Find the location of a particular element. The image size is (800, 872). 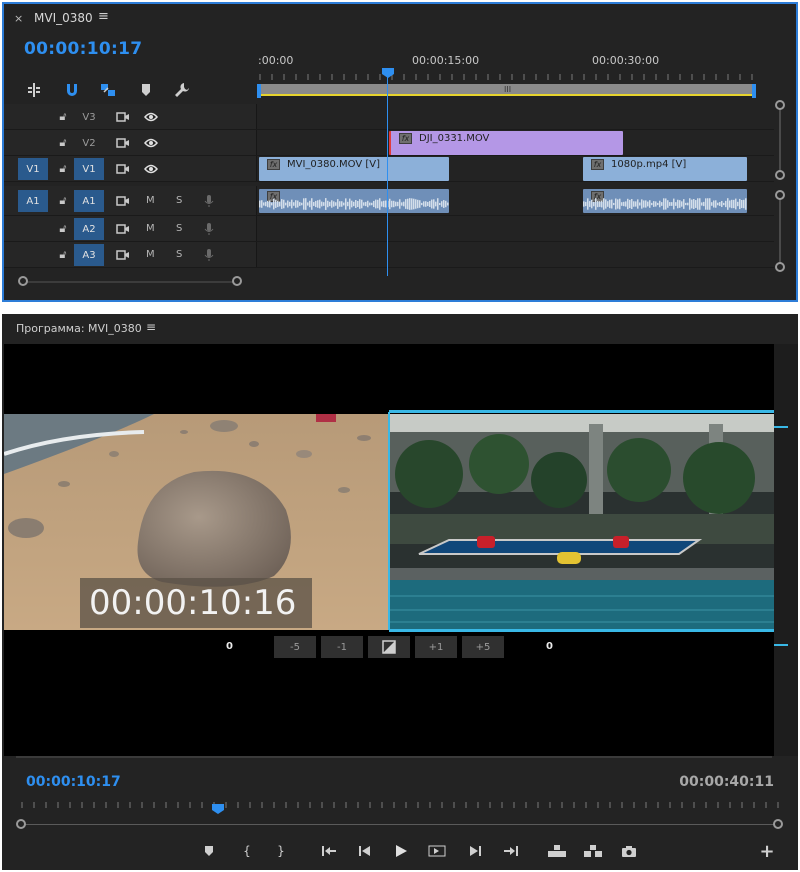

clip-1080p-video: fx 1080p.mp4 [V] is located at coordinates (665, 169).